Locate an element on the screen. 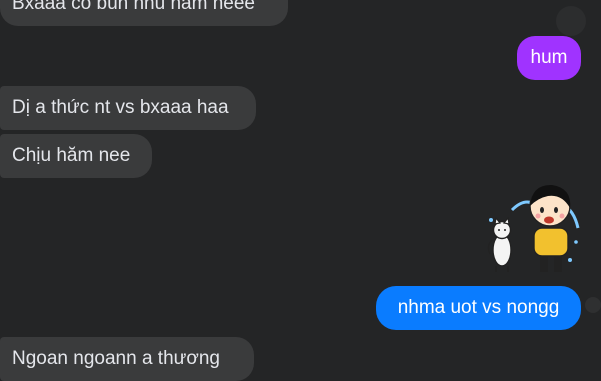  message-incoming: Chịu hăm nee is located at coordinates (76, 156).